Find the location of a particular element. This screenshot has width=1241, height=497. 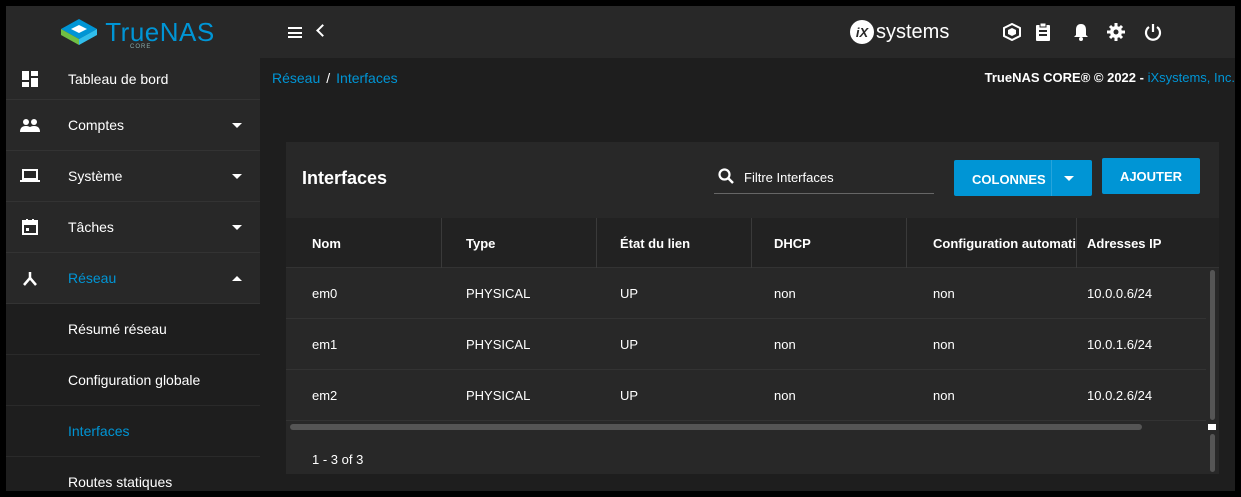

sidebar-subitem-routes-statiques: Routes statiques is located at coordinates (133, 474).